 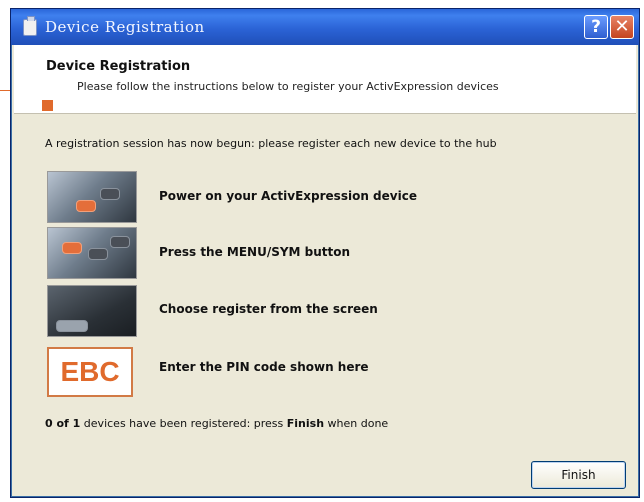 I want to click on device-screen-image, so click(x=92, y=311).